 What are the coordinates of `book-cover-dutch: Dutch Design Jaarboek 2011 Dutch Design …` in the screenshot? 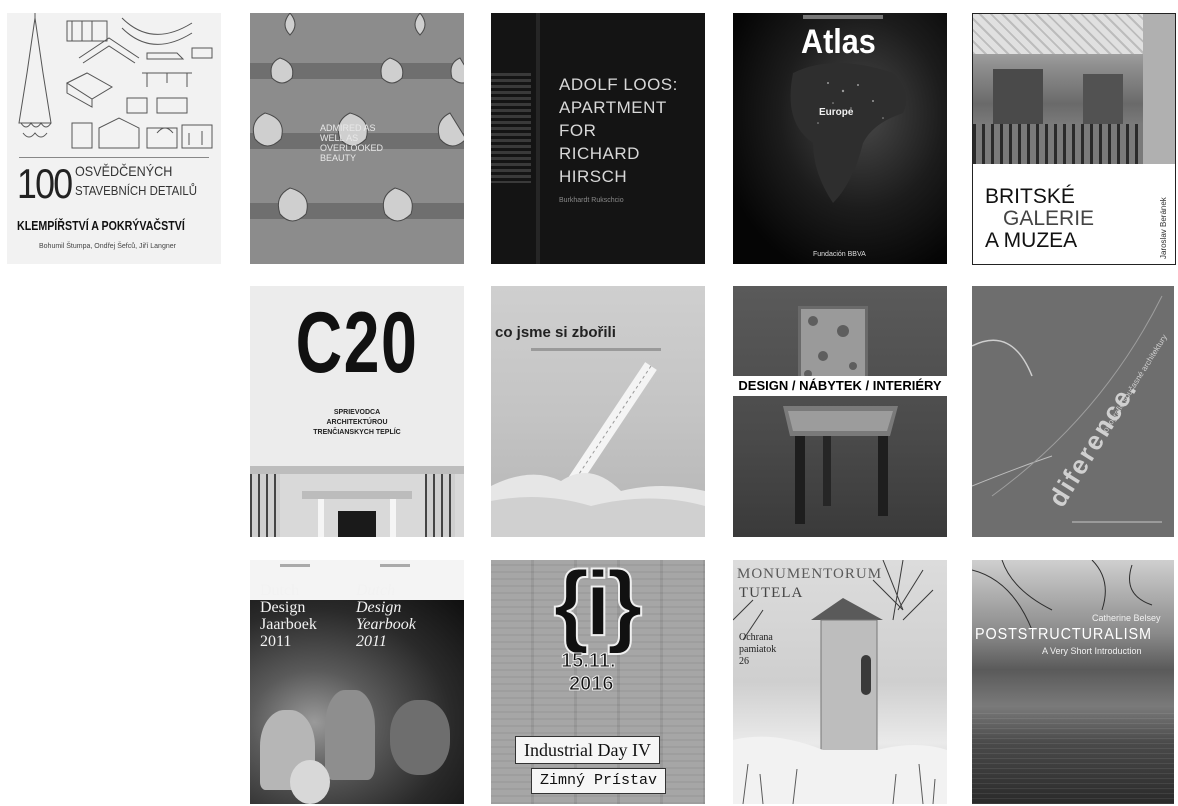 It's located at (357, 682).